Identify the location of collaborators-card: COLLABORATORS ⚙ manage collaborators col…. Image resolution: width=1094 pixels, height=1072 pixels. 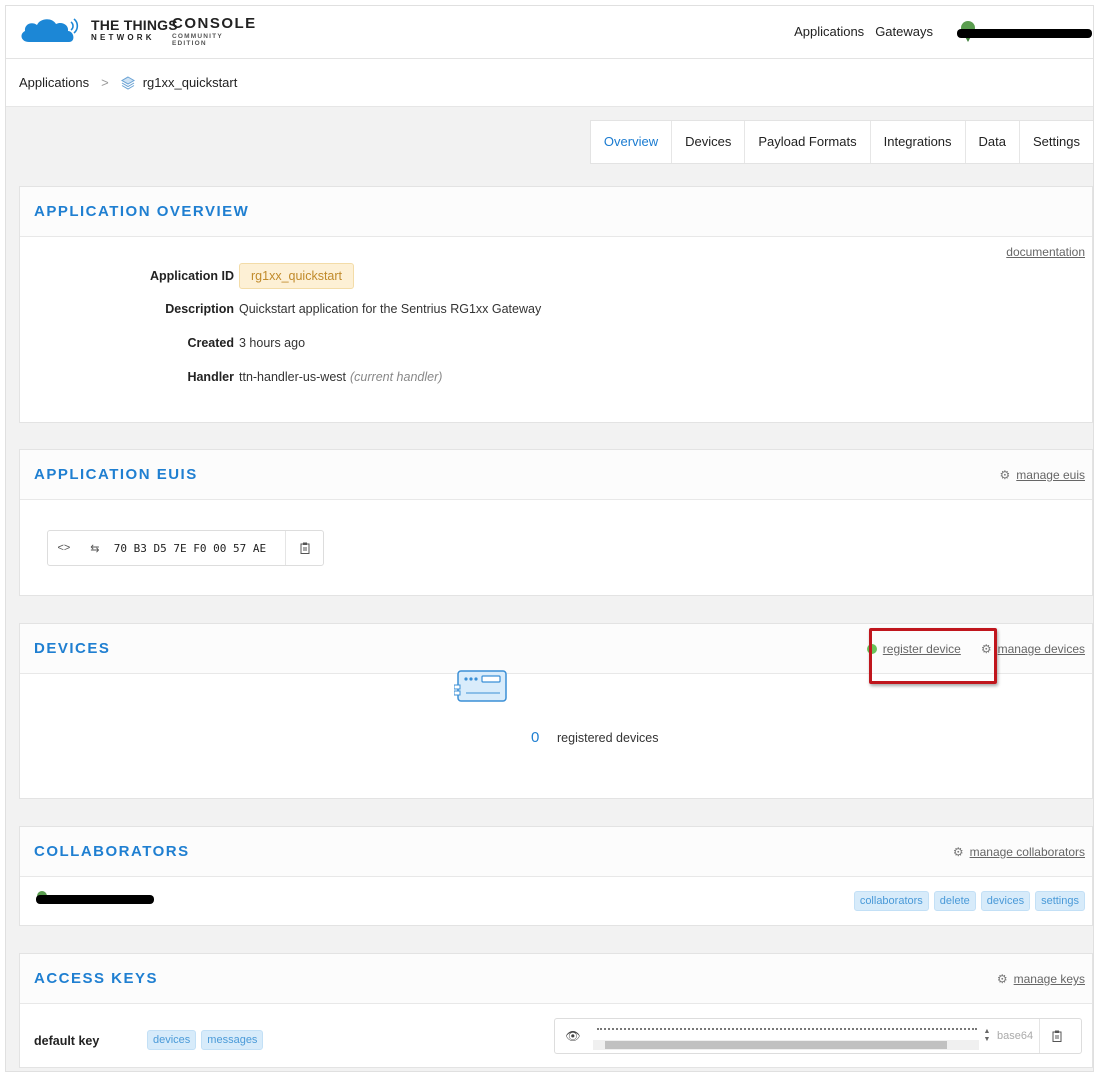
(556, 876).